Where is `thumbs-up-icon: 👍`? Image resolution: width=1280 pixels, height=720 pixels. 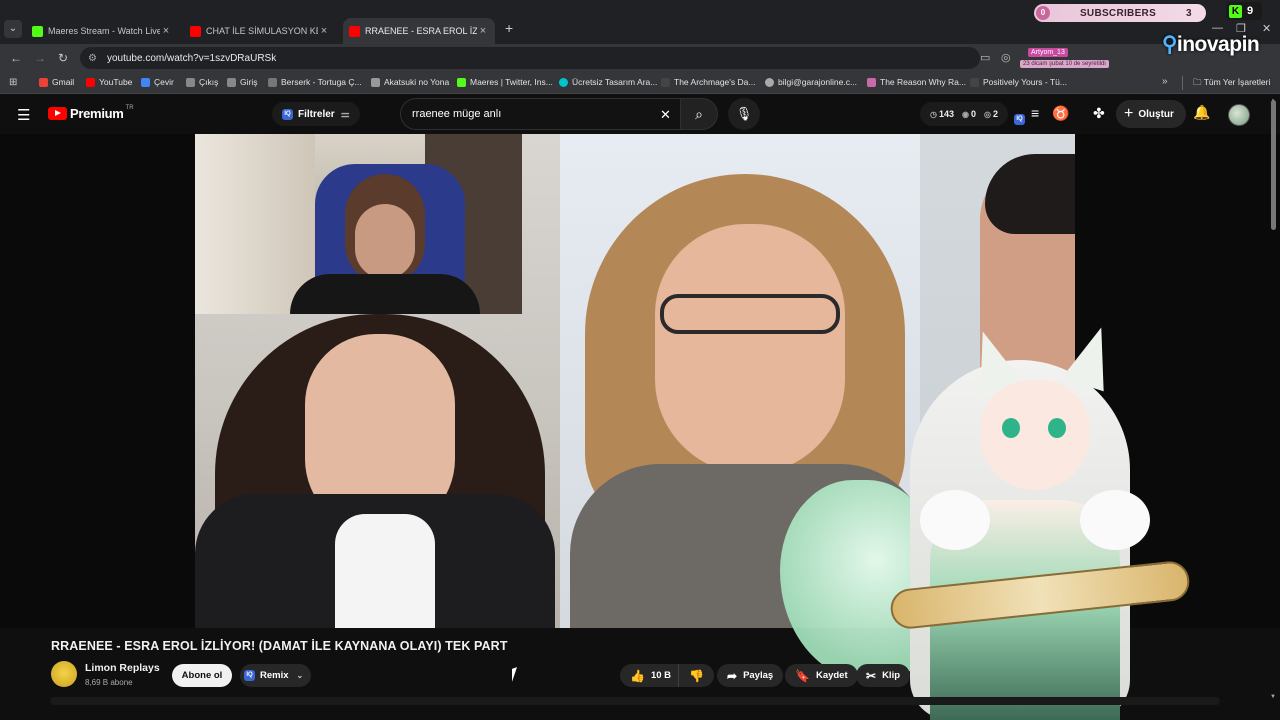
thumbs-up-icon: 👍 is located at coordinates (637, 675).